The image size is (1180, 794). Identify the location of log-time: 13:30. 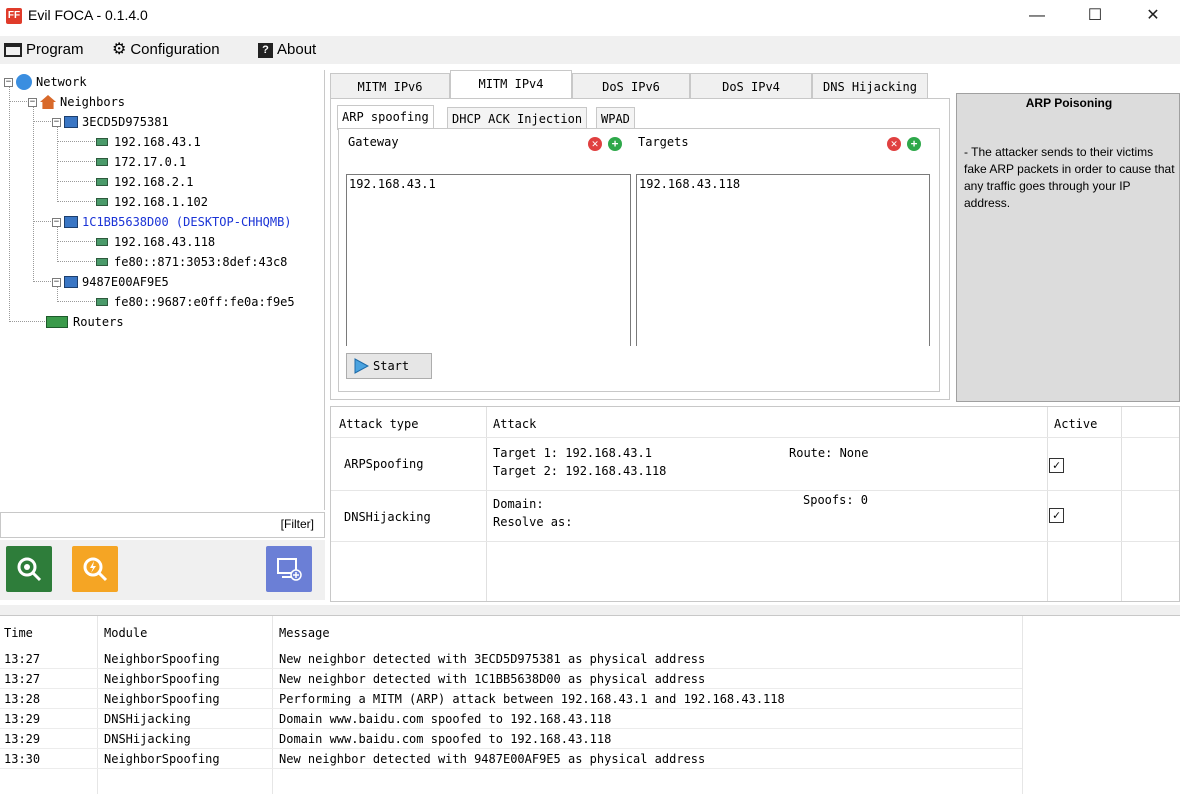
(22, 759).